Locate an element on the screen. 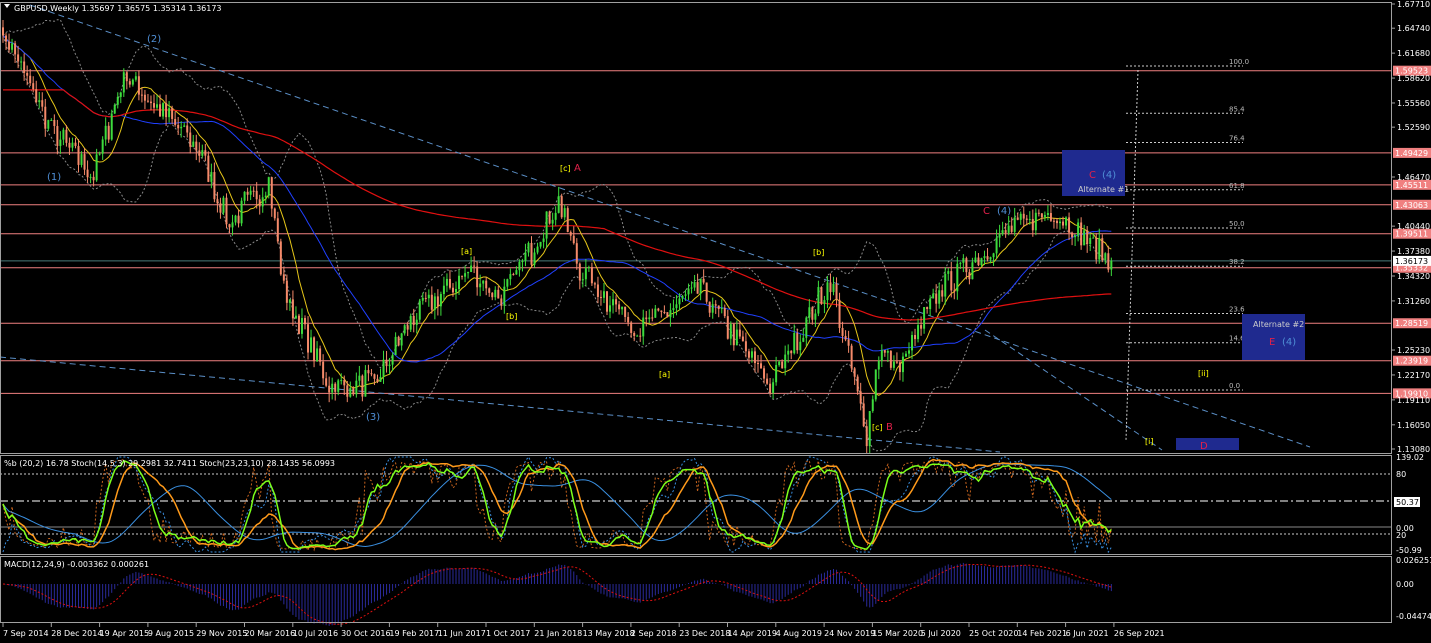 This screenshot has height=643, width=1431. wave-boxes: Alternate #1 C (4) Alternate #2 E (4) D is located at coordinates (1183, 301).